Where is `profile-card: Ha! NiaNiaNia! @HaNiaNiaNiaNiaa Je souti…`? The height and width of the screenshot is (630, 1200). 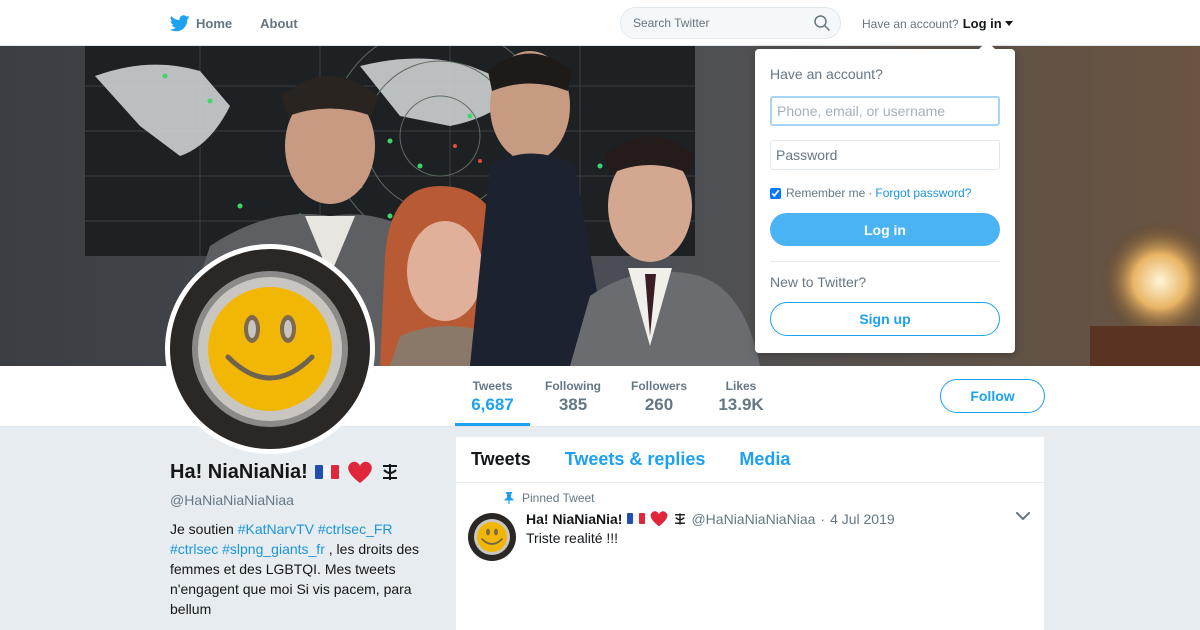
profile-card: Ha! NiaNiaNia! @HaNiaNiaNiaNiaa Je souti… is located at coordinates (300, 539).